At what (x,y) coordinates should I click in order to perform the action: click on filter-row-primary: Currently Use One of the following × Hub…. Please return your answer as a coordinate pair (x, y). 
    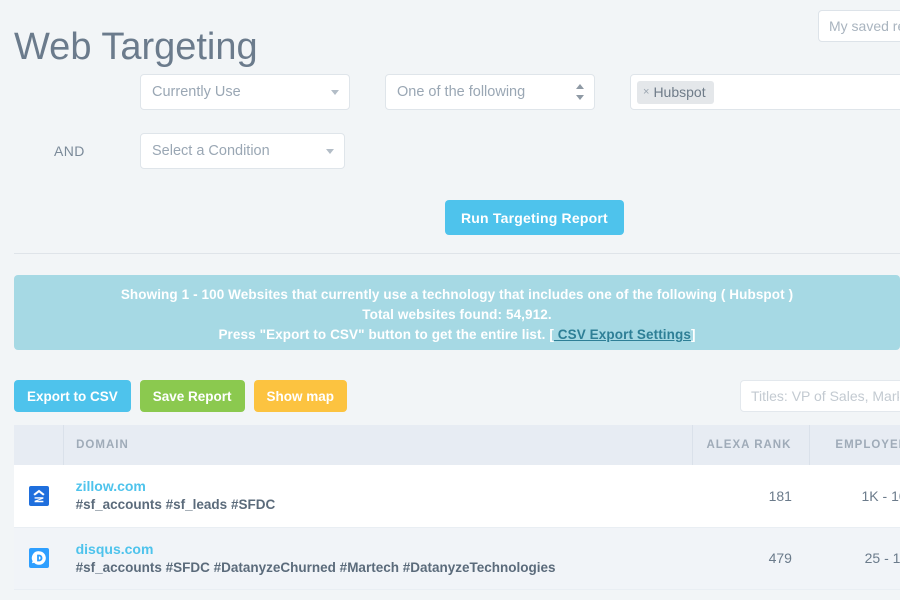
    Looking at the image, I should click on (450, 92).